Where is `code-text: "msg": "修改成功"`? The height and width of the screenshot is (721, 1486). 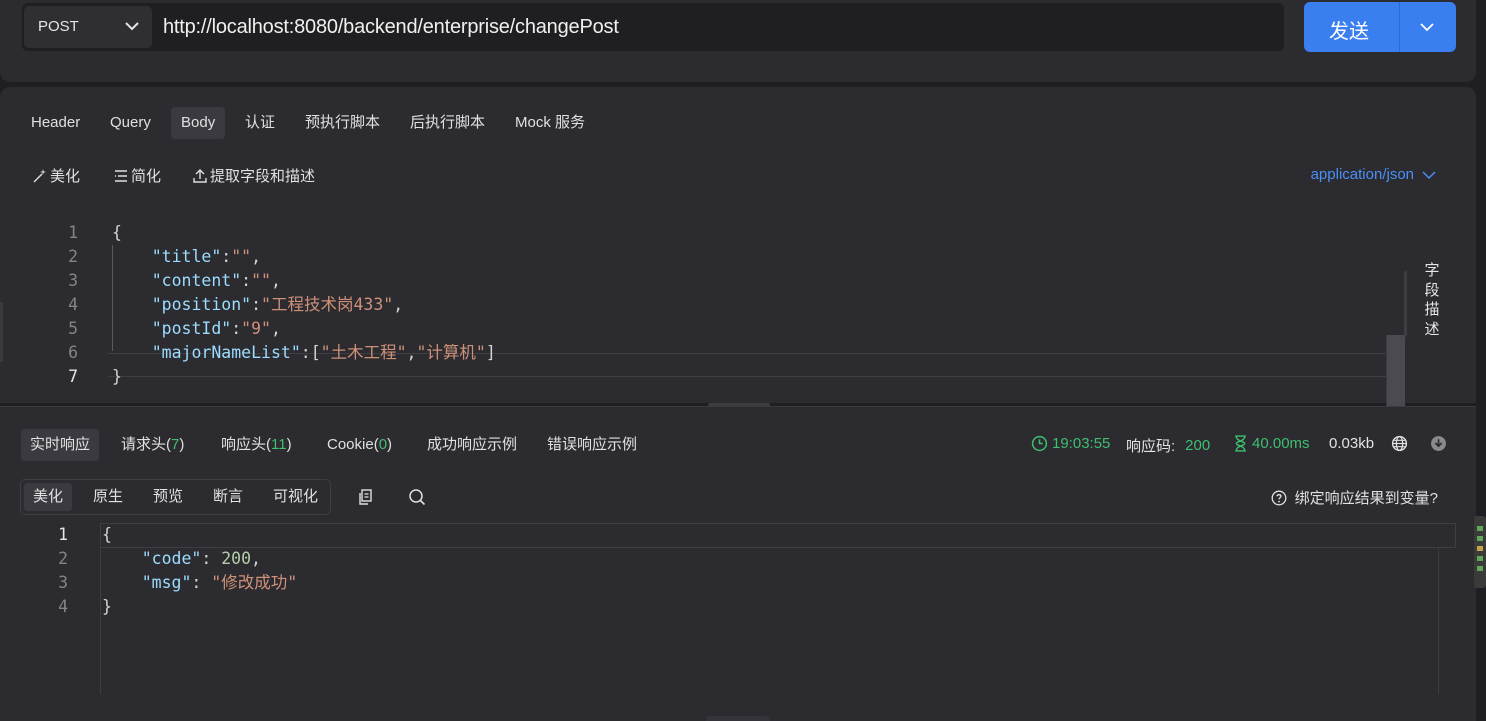 code-text: "msg": "修改成功" is located at coordinates (199, 583).